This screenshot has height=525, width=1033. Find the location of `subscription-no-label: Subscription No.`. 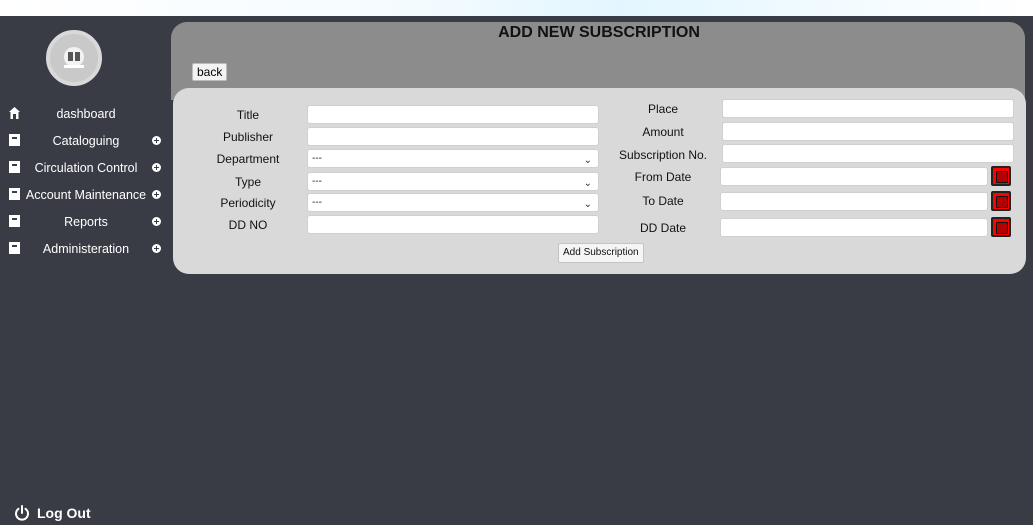

subscription-no-label: Subscription No. is located at coordinates (663, 155).